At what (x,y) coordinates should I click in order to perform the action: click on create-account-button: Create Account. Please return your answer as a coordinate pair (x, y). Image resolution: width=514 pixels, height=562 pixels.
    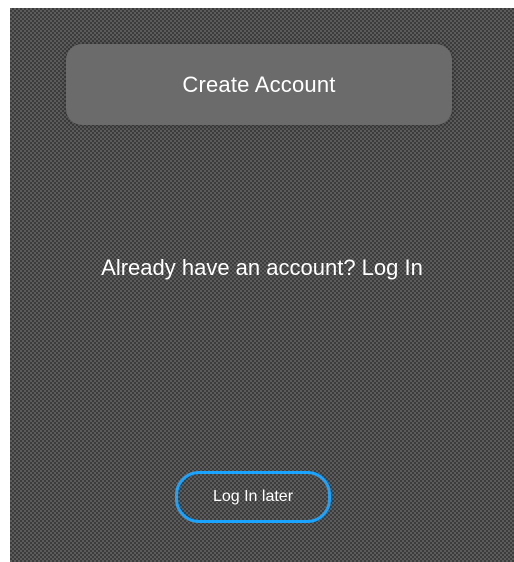
    Looking at the image, I should click on (259, 84).